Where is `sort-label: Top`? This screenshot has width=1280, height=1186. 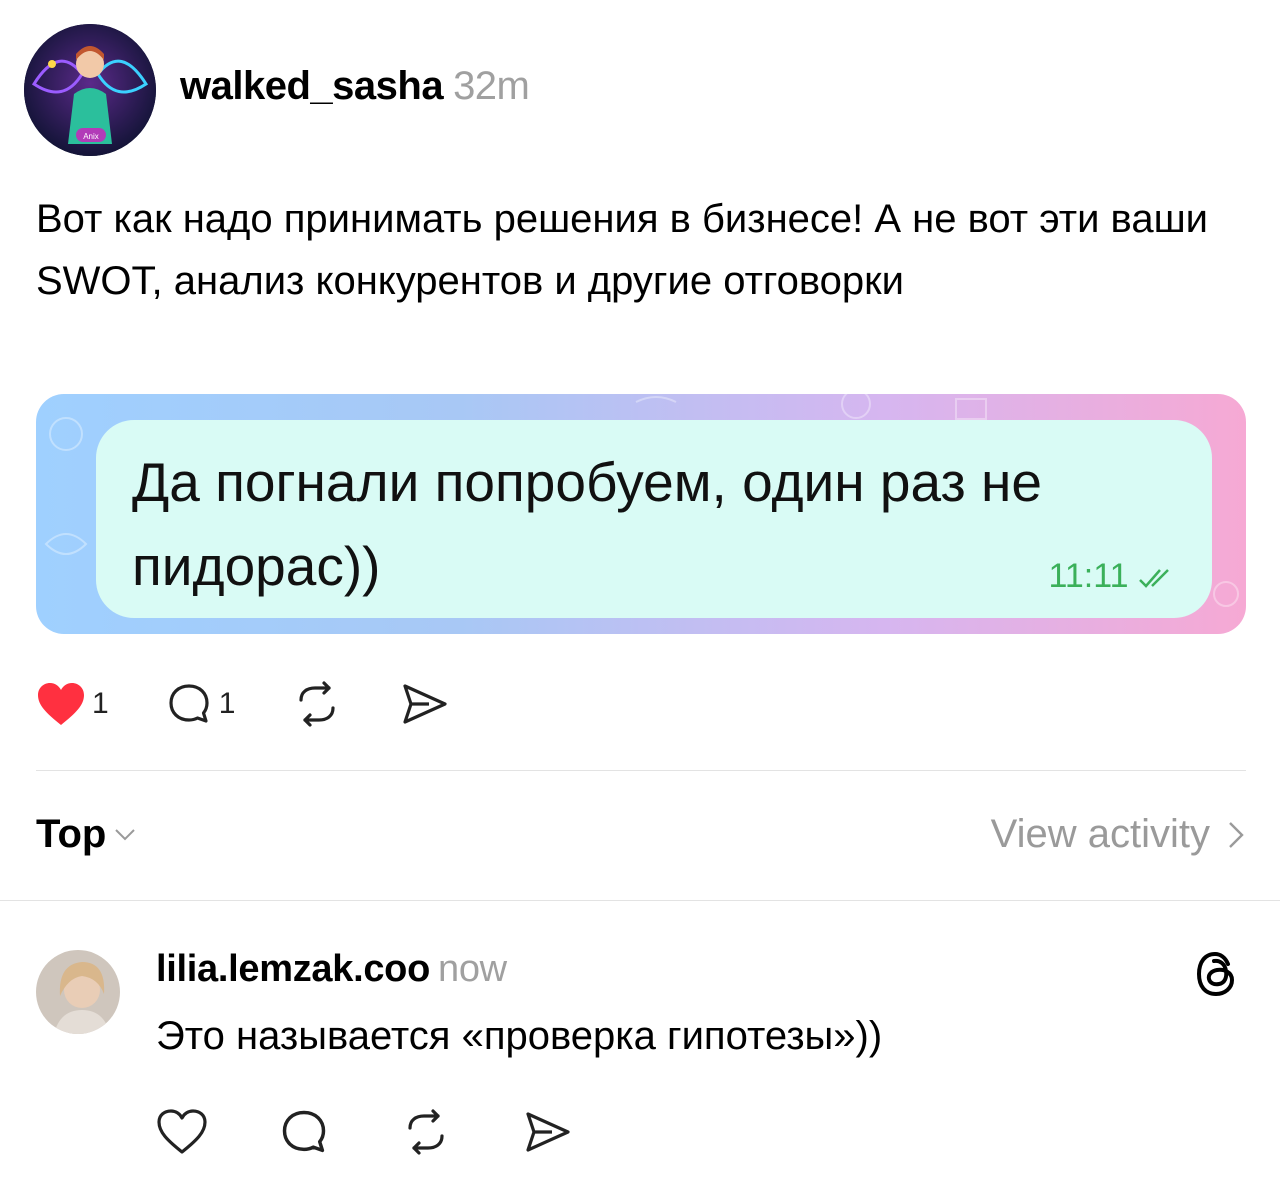
sort-label: Top is located at coordinates (71, 834).